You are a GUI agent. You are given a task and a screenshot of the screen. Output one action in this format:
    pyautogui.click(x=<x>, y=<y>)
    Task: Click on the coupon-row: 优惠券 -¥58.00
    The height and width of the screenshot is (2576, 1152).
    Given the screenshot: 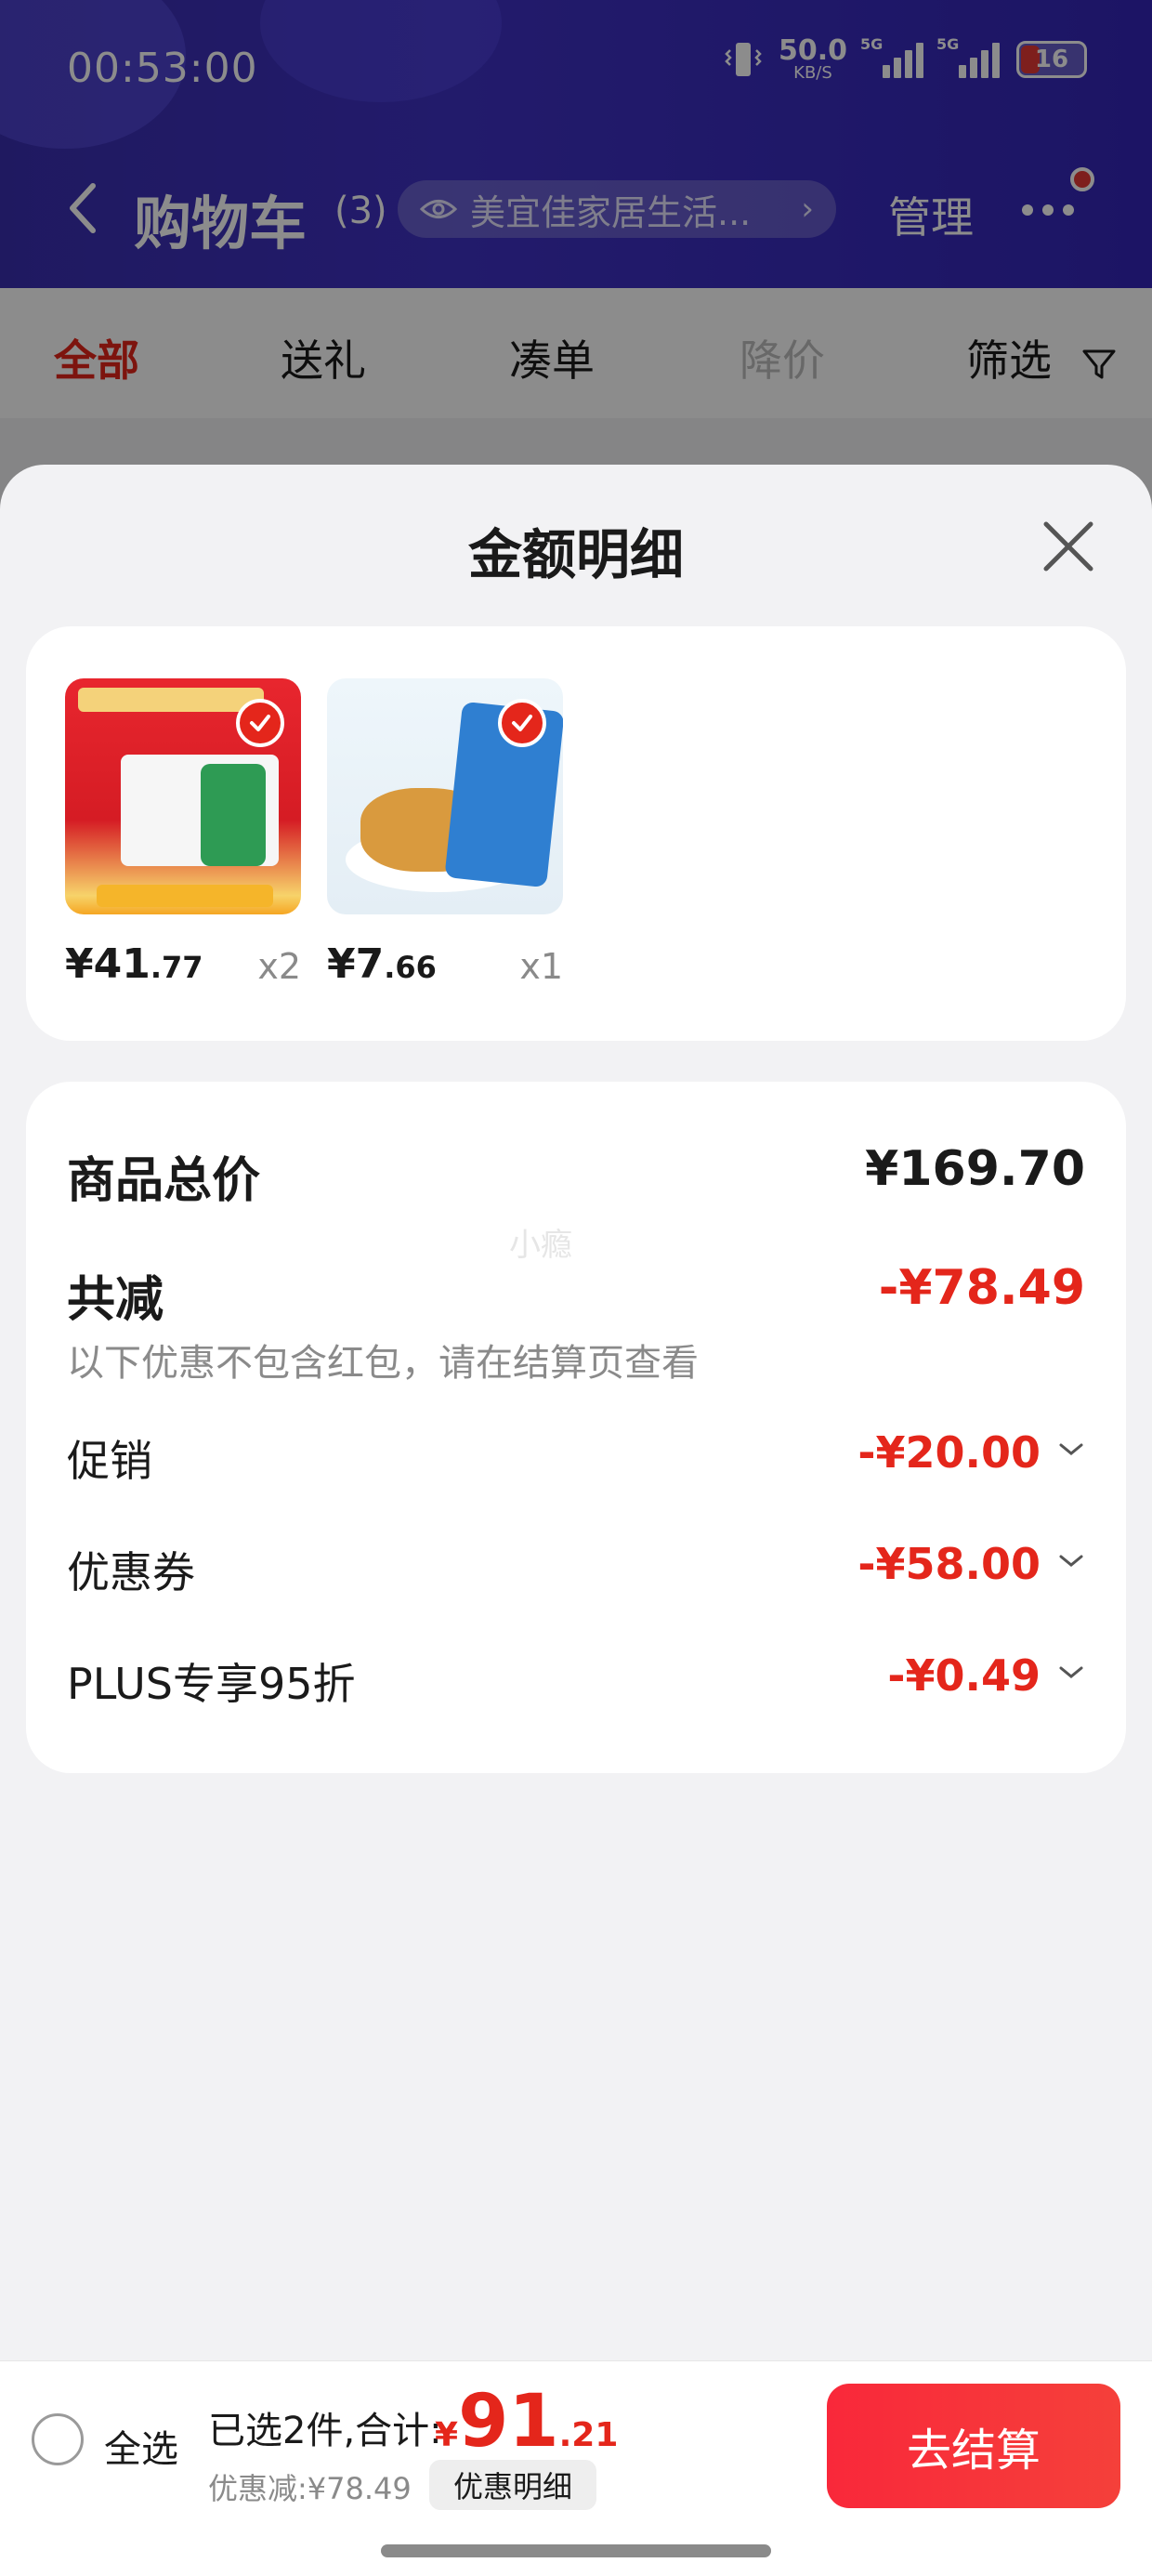 What is the action you would take?
    pyautogui.click(x=576, y=1568)
    